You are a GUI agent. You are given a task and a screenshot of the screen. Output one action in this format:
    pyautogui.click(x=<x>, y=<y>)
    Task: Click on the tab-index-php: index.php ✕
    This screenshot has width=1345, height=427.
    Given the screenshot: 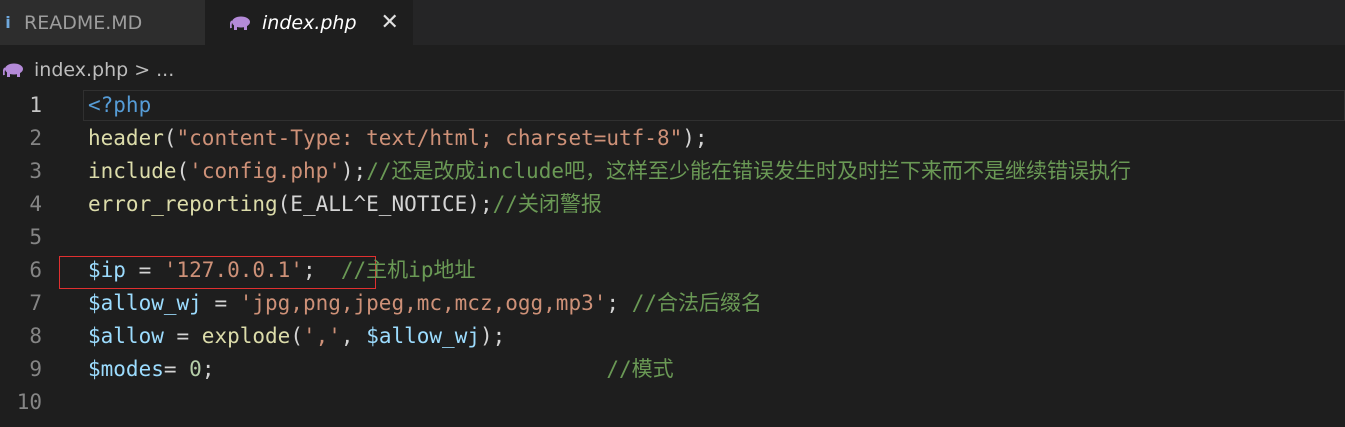 What is the action you would take?
    pyautogui.click(x=309, y=22)
    